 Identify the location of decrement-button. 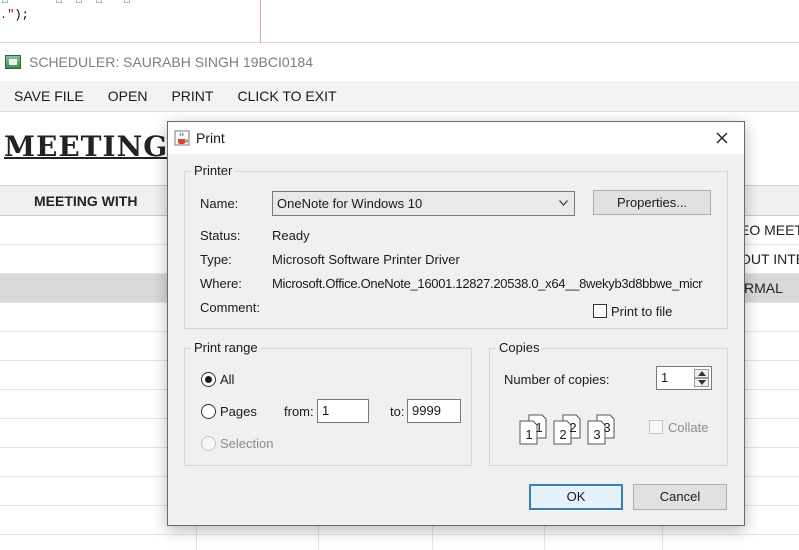
(701, 382).